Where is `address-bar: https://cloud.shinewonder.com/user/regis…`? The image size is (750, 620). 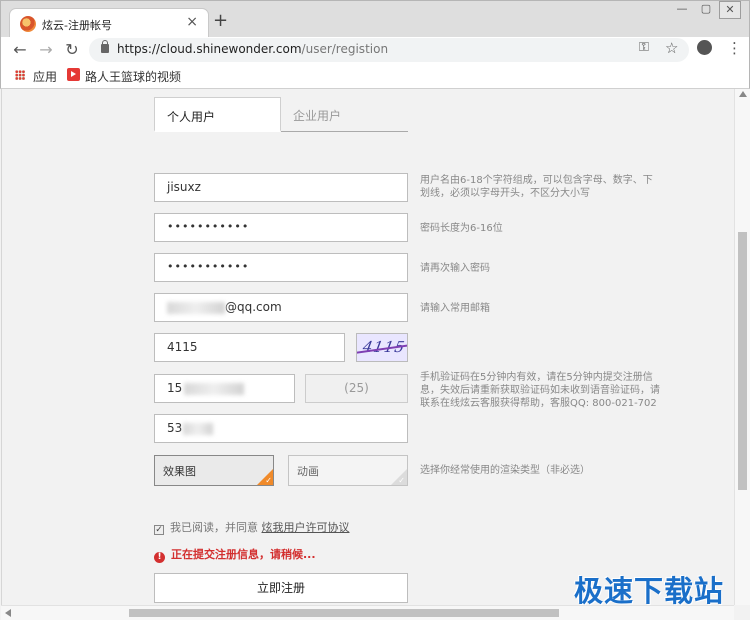 address-bar: https://cloud.shinewonder.com/user/regis… is located at coordinates (389, 50).